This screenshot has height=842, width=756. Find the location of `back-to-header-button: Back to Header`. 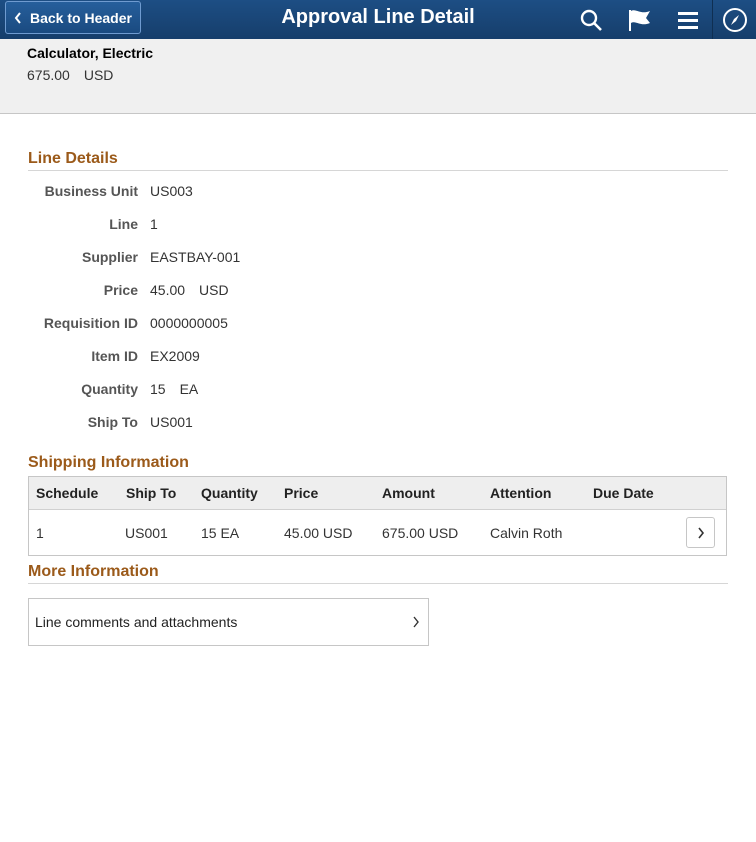

back-to-header-button: Back to Header is located at coordinates (73, 17).